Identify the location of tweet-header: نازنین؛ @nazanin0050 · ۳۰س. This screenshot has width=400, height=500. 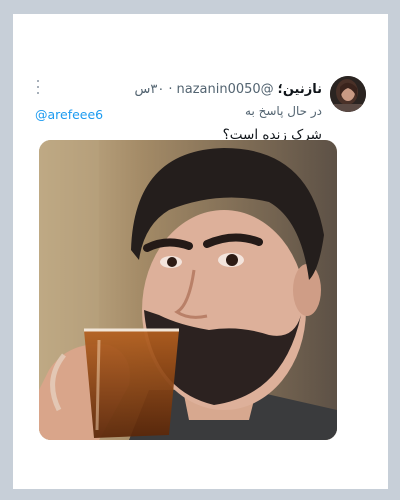
(229, 89).